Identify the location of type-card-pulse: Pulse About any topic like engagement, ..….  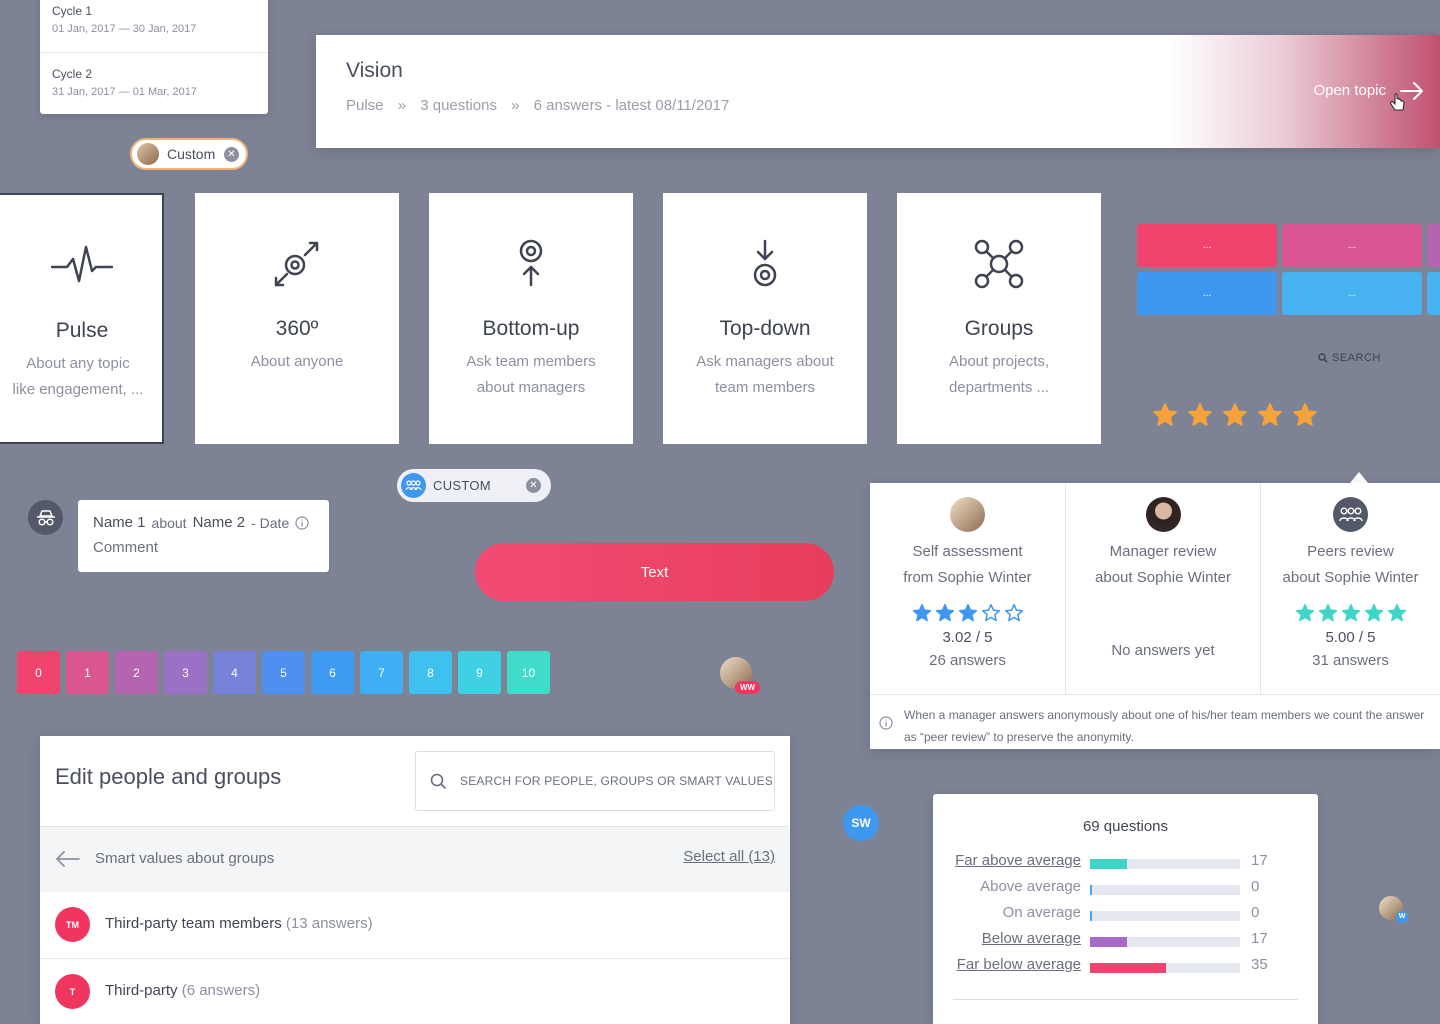
(82, 318).